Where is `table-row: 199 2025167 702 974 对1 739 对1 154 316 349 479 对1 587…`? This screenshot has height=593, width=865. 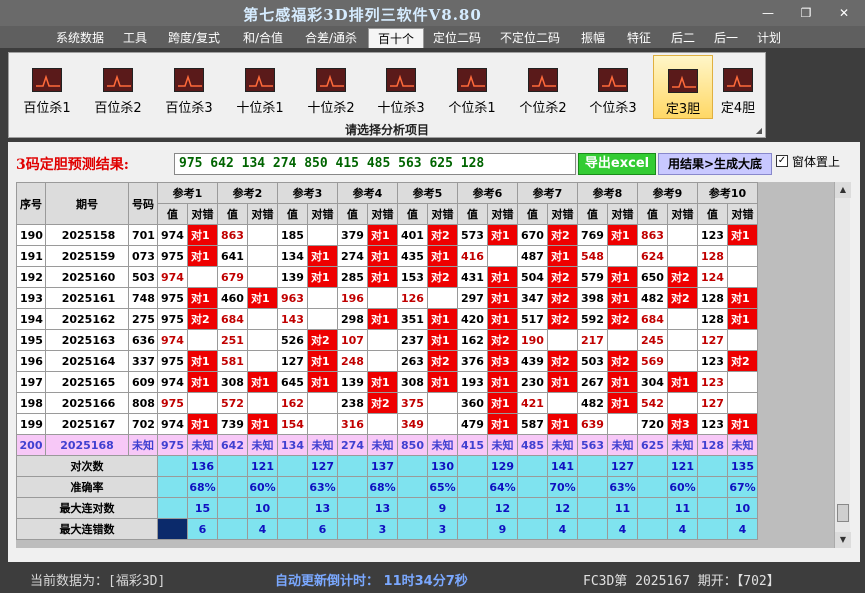
table-row: 199 2025167 702 974 对1 739 对1 154 316 349 479 对1 587… is located at coordinates (387, 424).